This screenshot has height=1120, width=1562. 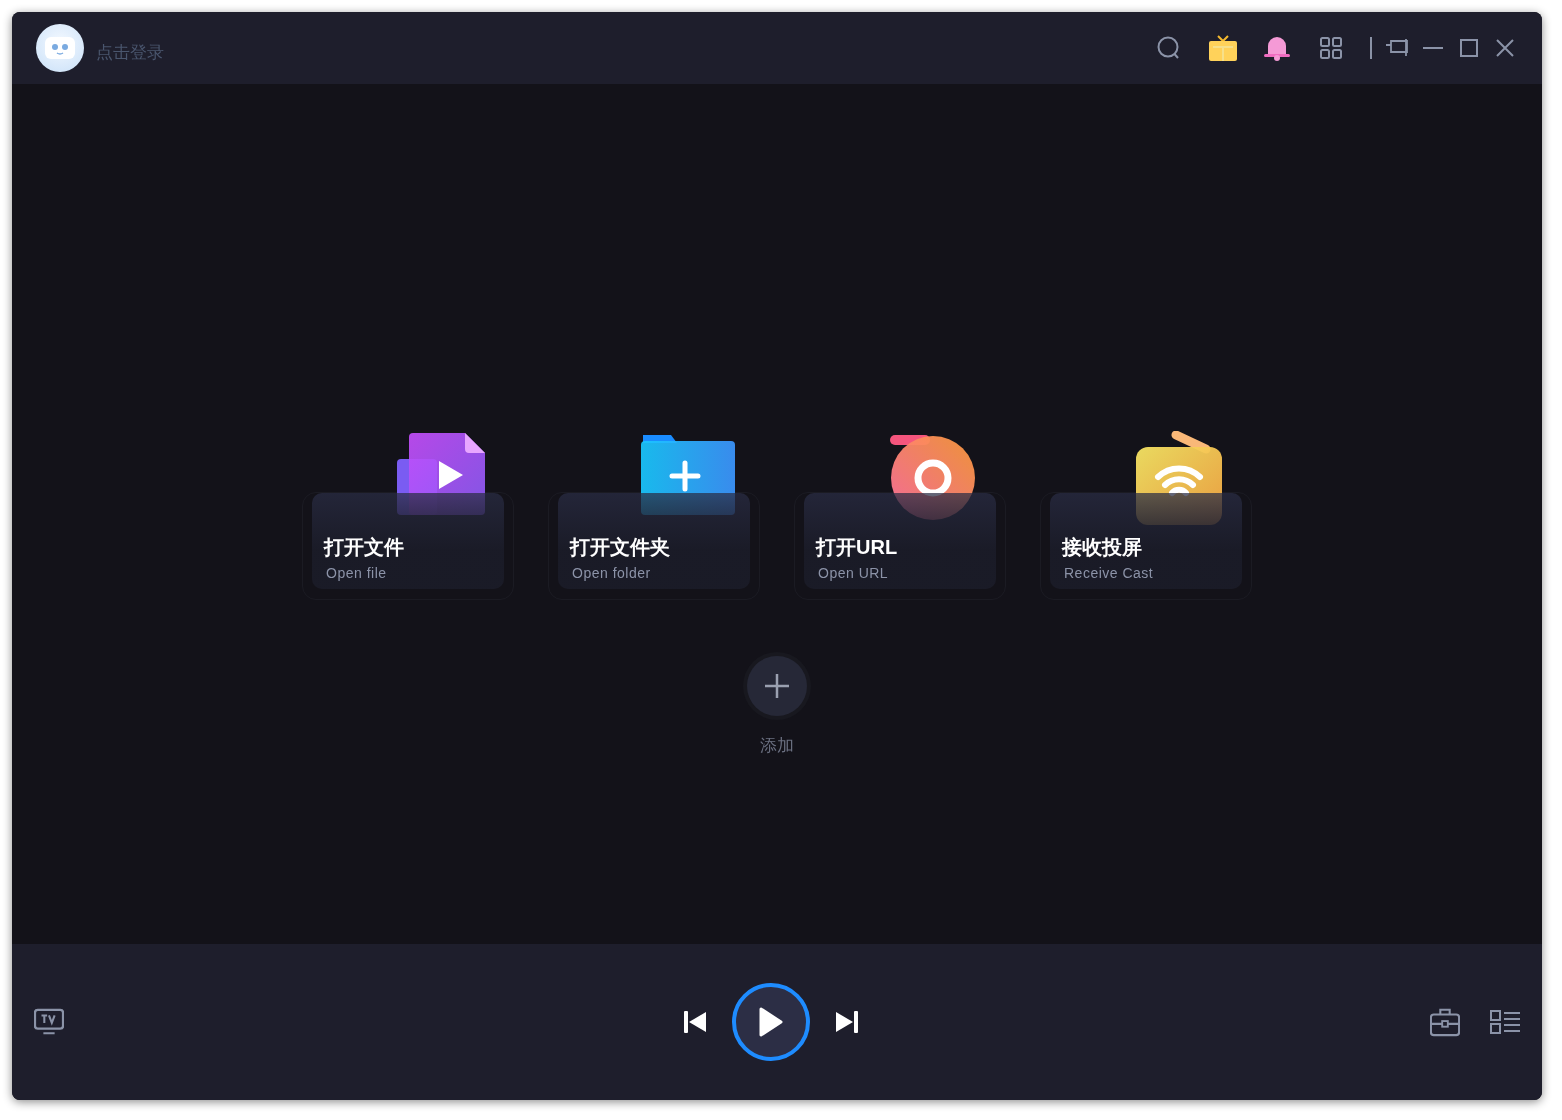 What do you see at coordinates (1146, 540) in the screenshot?
I see `action-card: 接收投屏 Receive Cast` at bounding box center [1146, 540].